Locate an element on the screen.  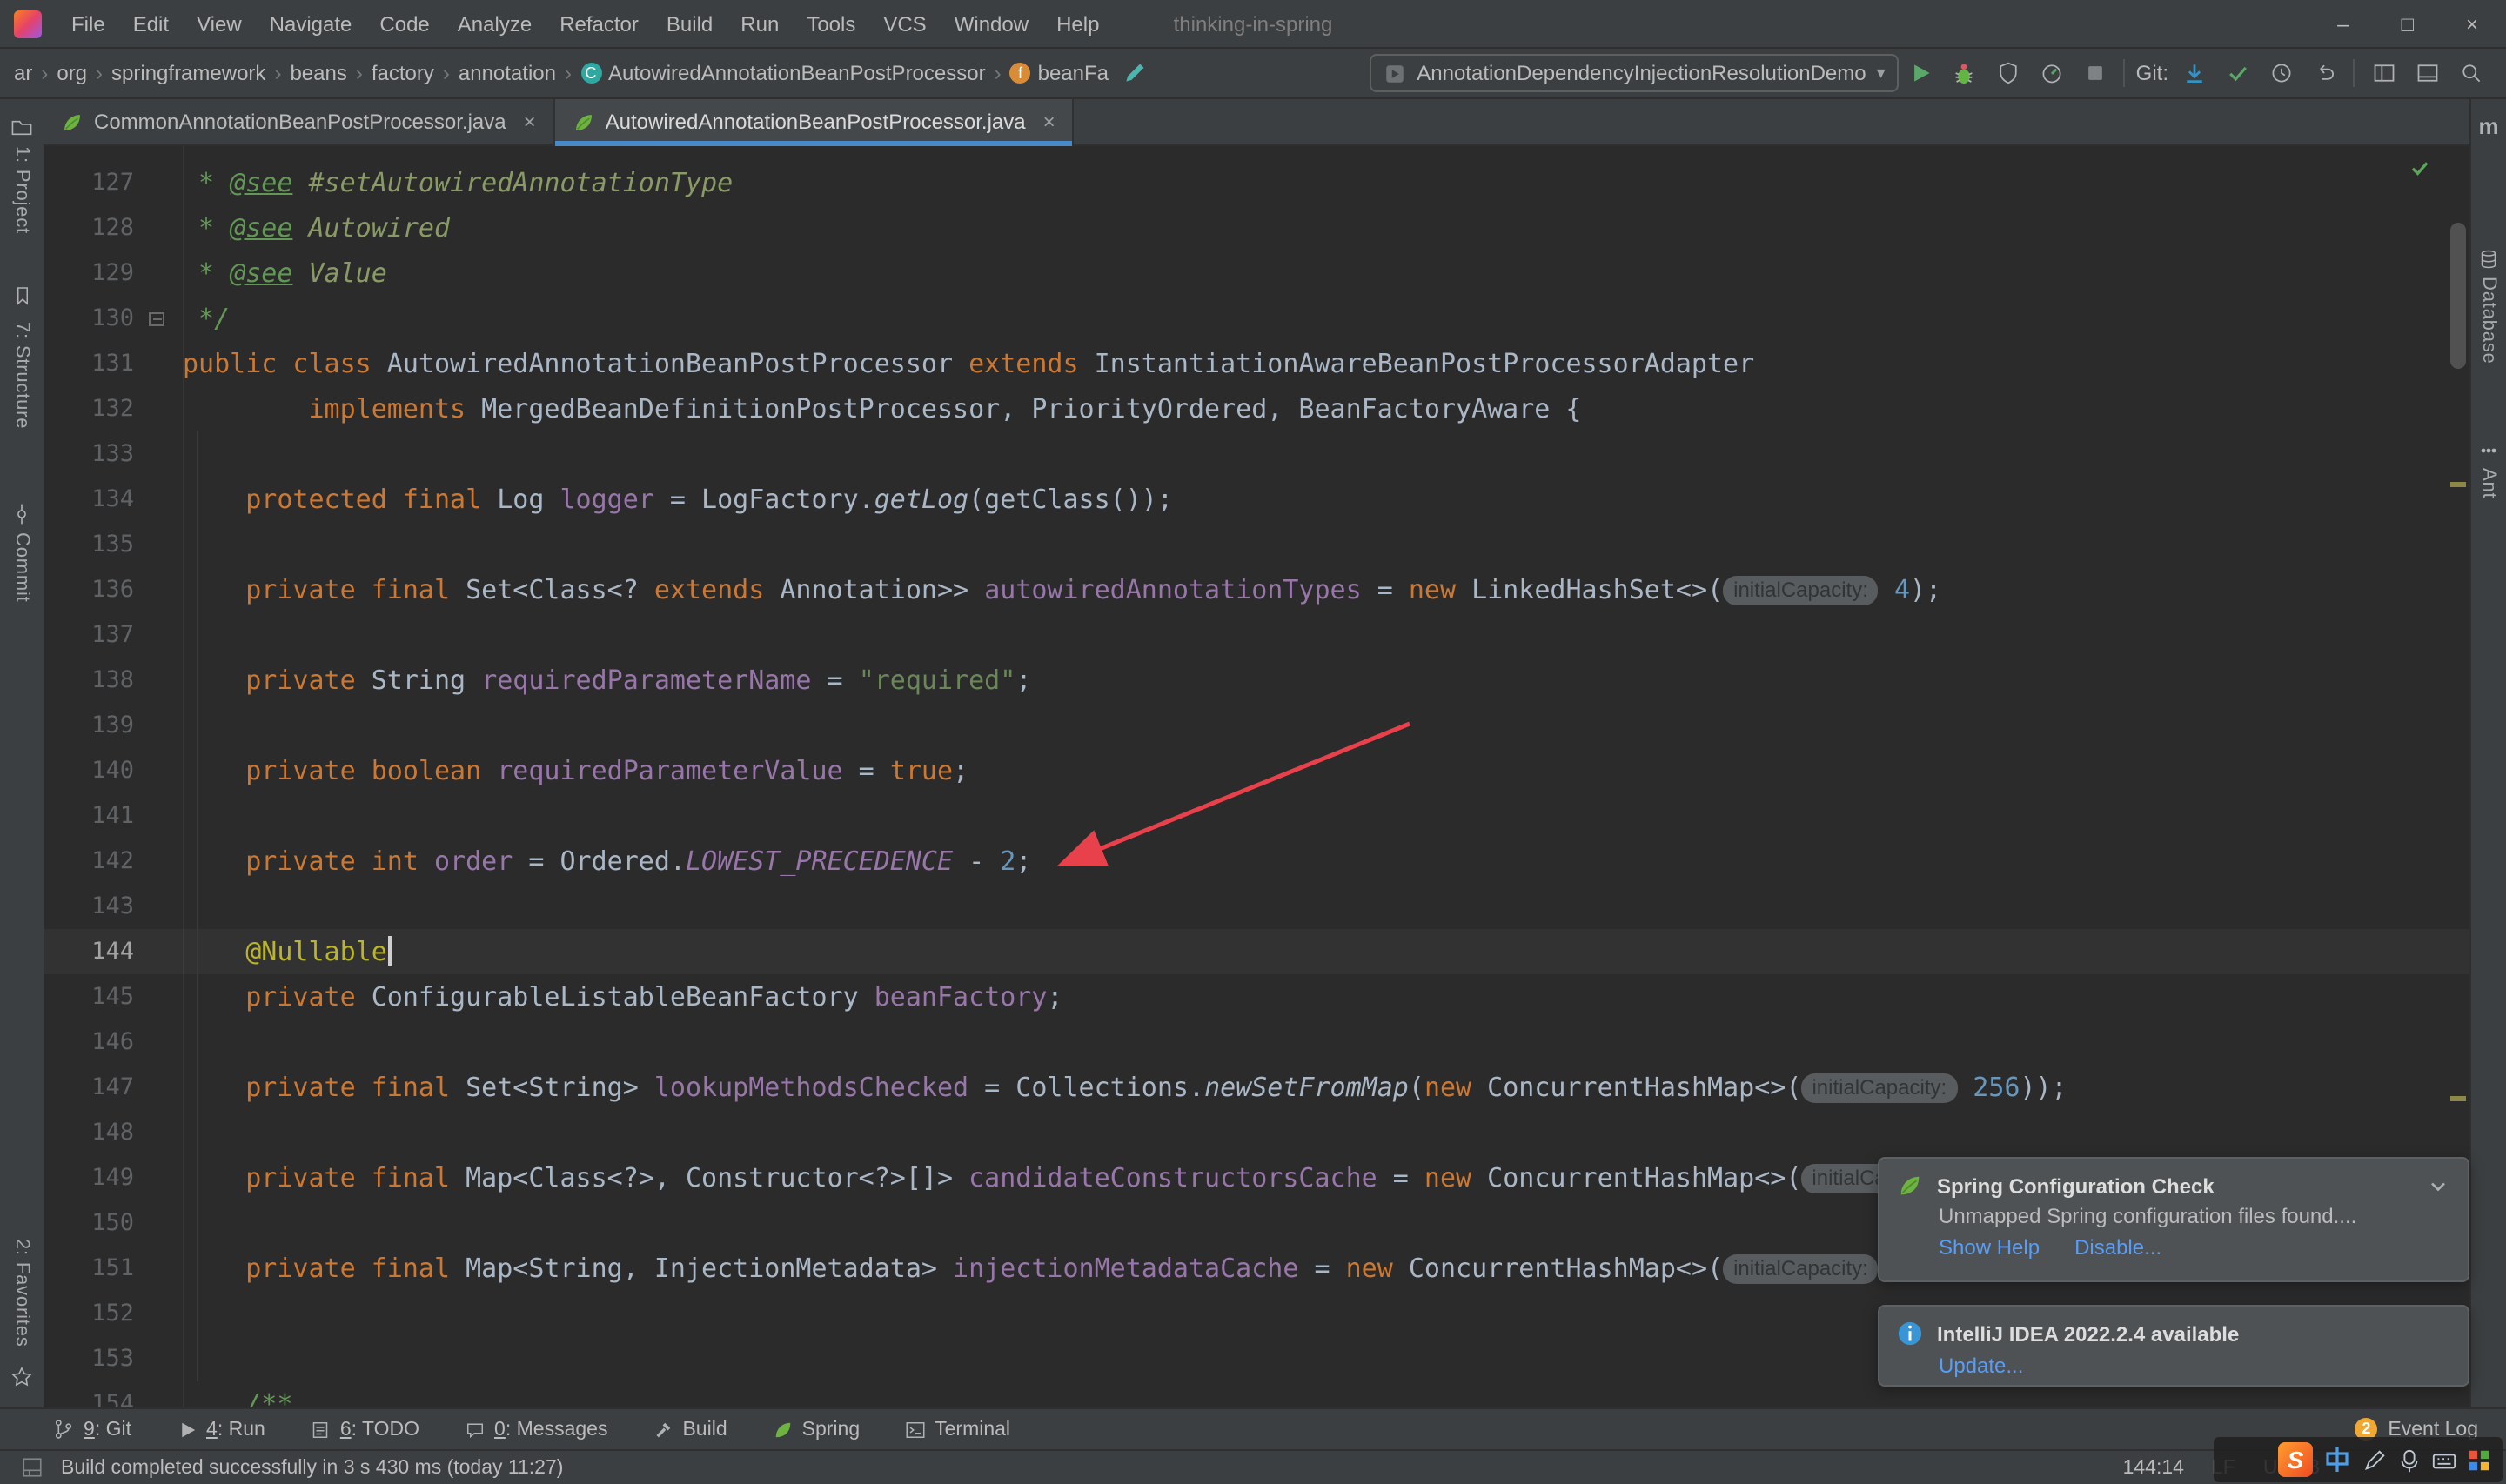
run-button is located at coordinates (1921, 73).